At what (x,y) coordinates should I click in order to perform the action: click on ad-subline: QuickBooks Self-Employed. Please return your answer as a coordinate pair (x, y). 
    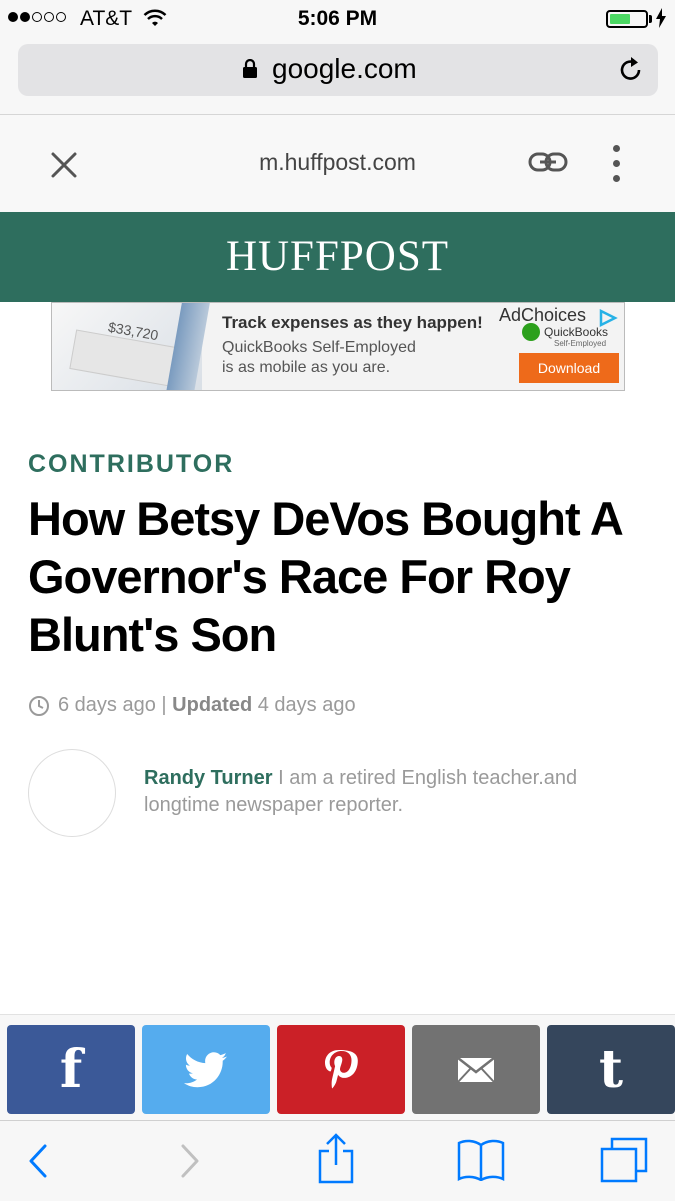
    Looking at the image, I should click on (319, 347).